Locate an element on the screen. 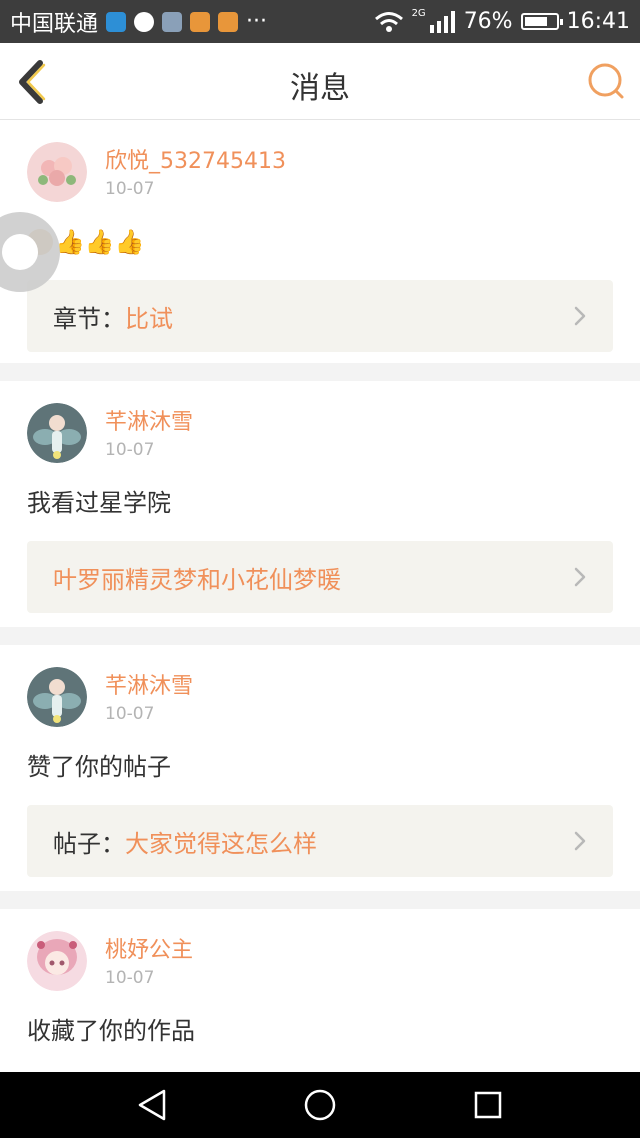 The width and height of the screenshot is (640, 1138). username: 桃妤公主 is located at coordinates (149, 951).